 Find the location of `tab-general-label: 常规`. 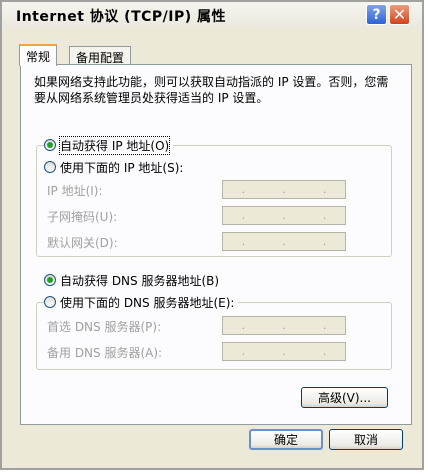

tab-general-label: 常规 is located at coordinates (38, 57).